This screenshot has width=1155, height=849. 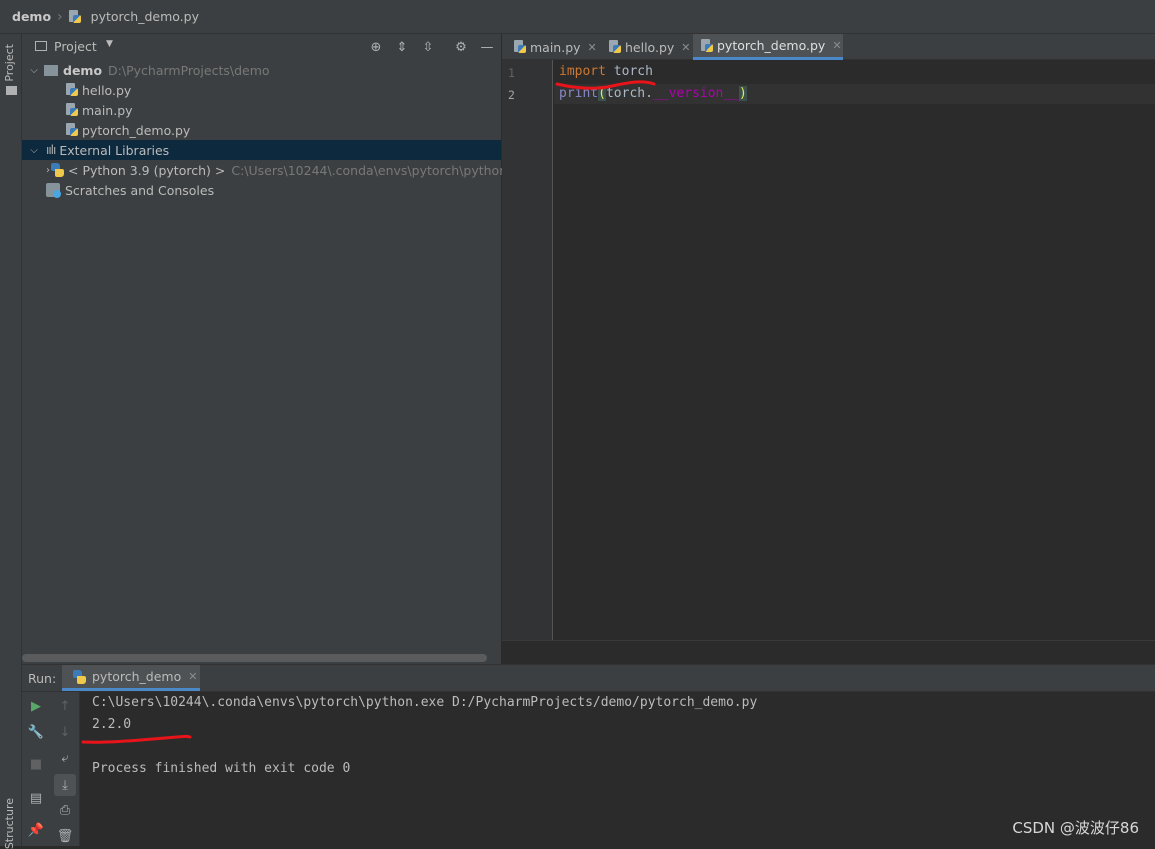 I want to click on collapse-all-icon: ⇳, so click(x=428, y=47).